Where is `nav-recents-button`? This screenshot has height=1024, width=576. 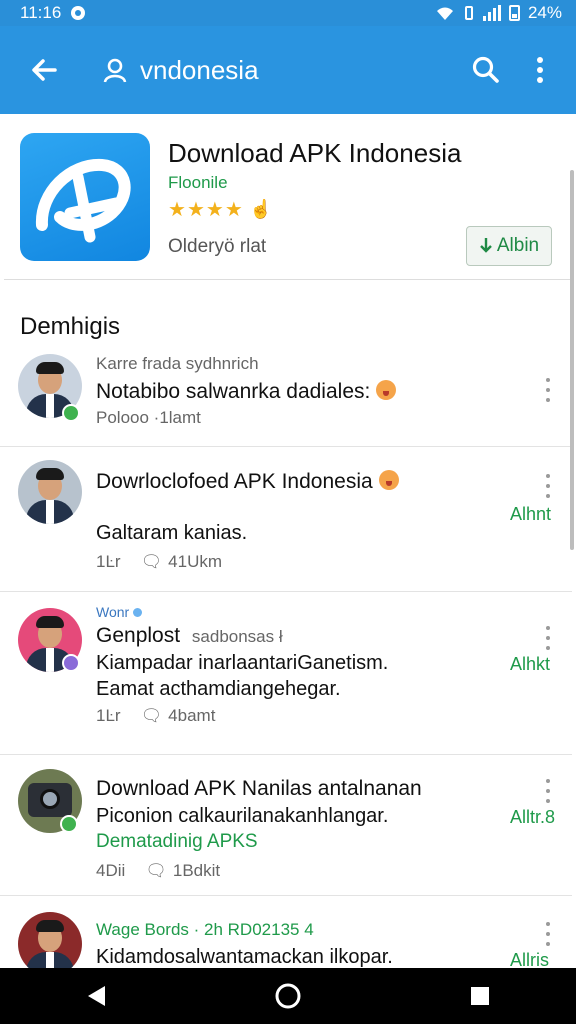
nav-recents-button is located at coordinates (480, 996).